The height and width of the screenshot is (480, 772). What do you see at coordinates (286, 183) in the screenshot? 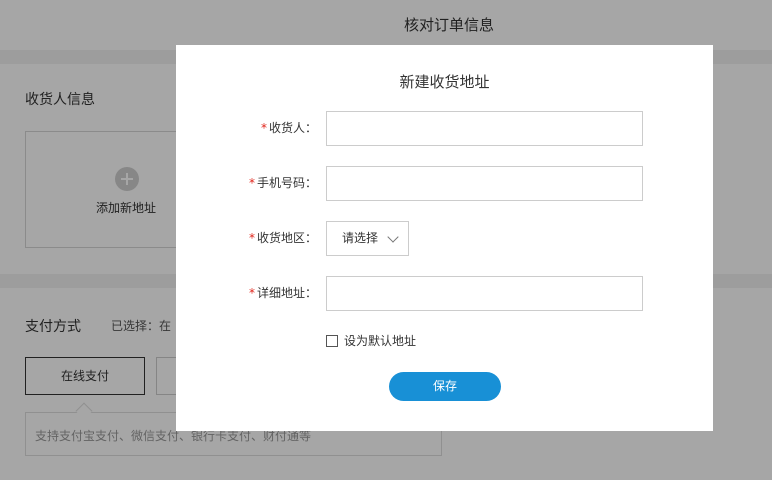
I see `phone-label-text: 手机号码：` at bounding box center [286, 183].